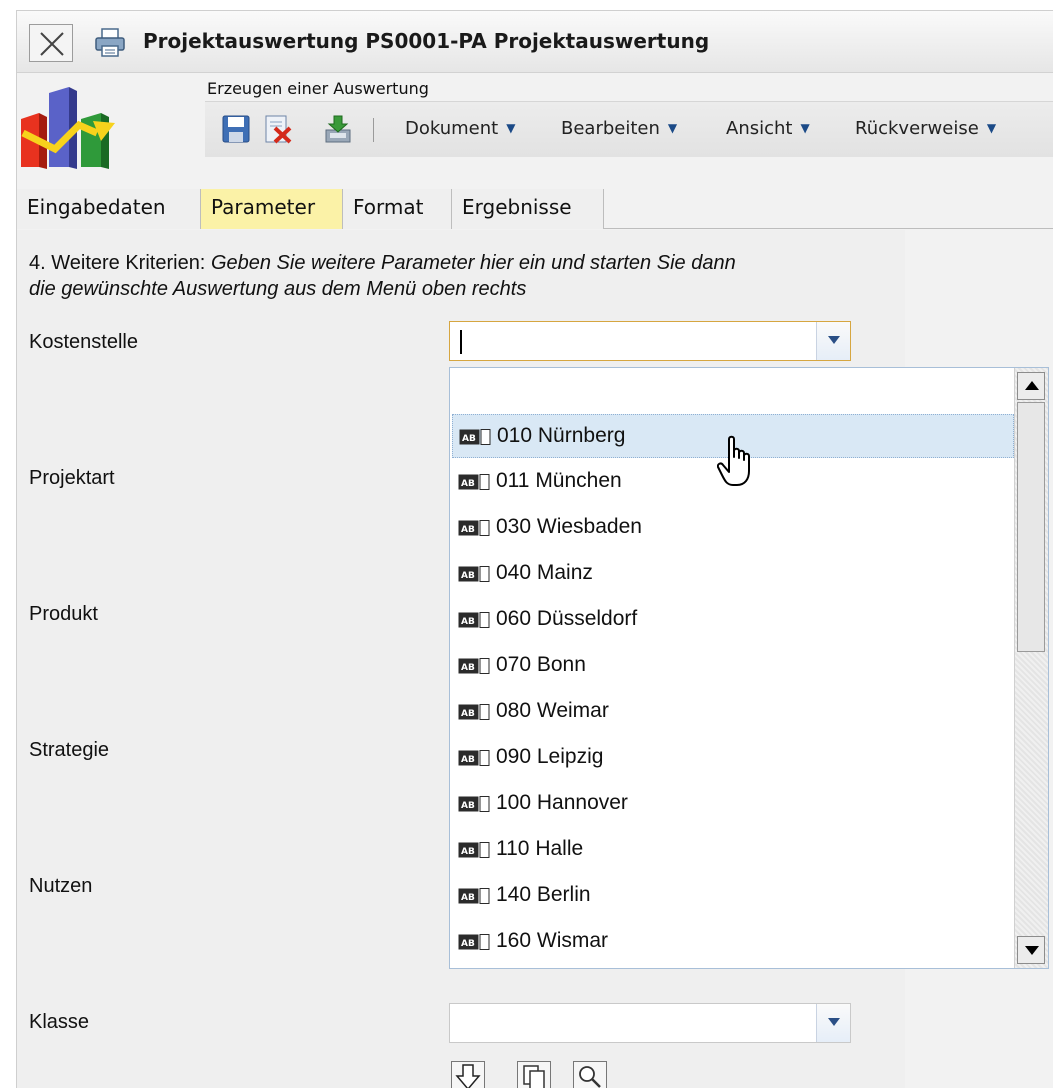 The height and width of the screenshot is (1088, 1053). I want to click on search-button, so click(590, 1074).